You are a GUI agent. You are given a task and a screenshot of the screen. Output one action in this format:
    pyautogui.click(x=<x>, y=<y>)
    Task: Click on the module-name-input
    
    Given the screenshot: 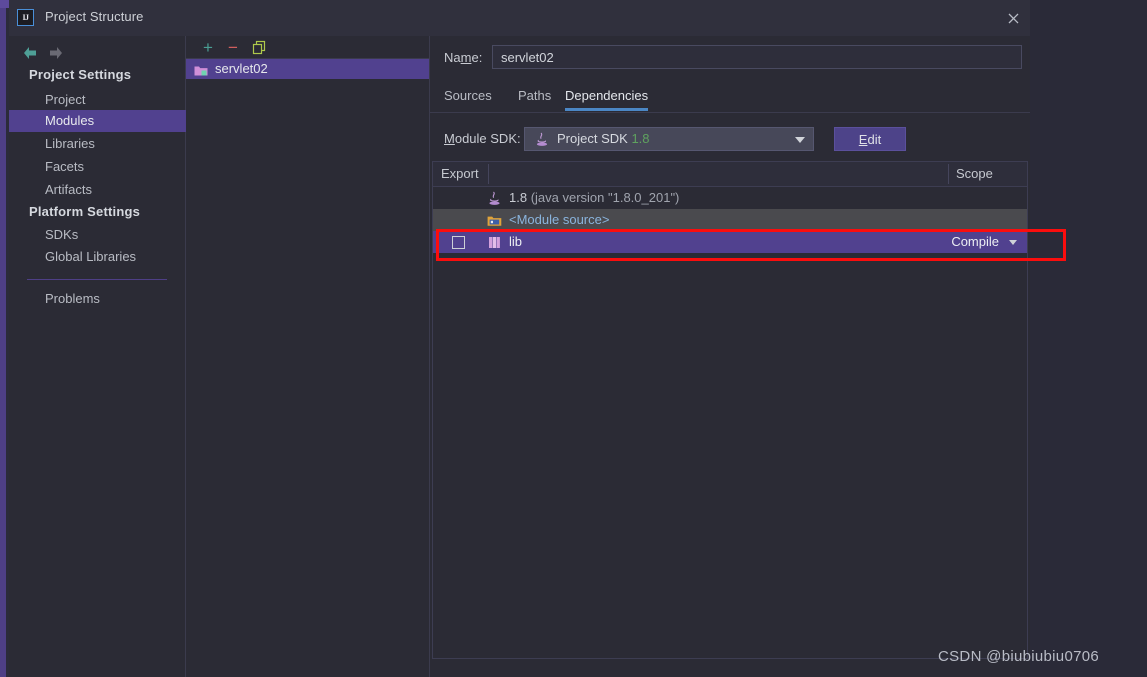 What is the action you would take?
    pyautogui.click(x=757, y=57)
    